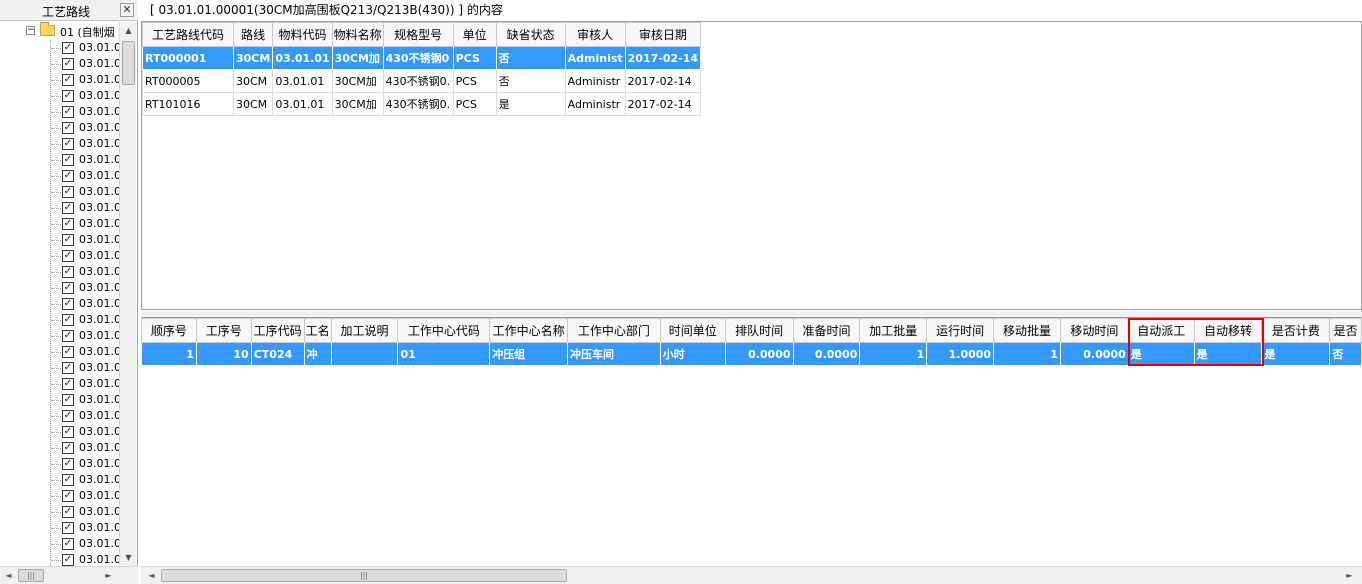 The width and height of the screenshot is (1362, 584). I want to click on table-cell: PCS, so click(474, 58).